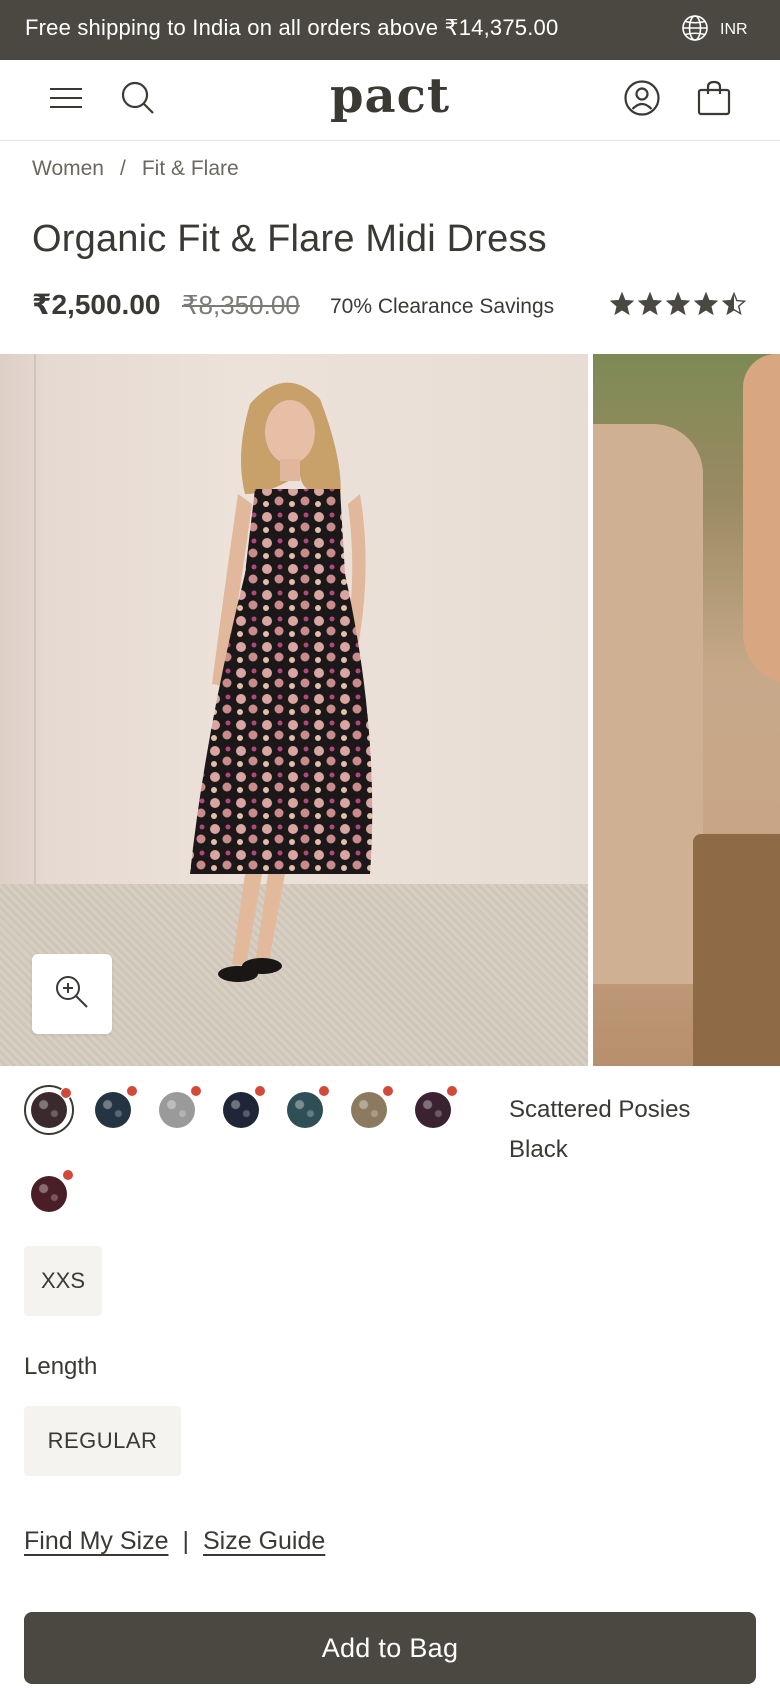 The height and width of the screenshot is (1688, 780). Describe the element at coordinates (241, 305) in the screenshot. I see `original-price: ₹8,350.00` at that location.